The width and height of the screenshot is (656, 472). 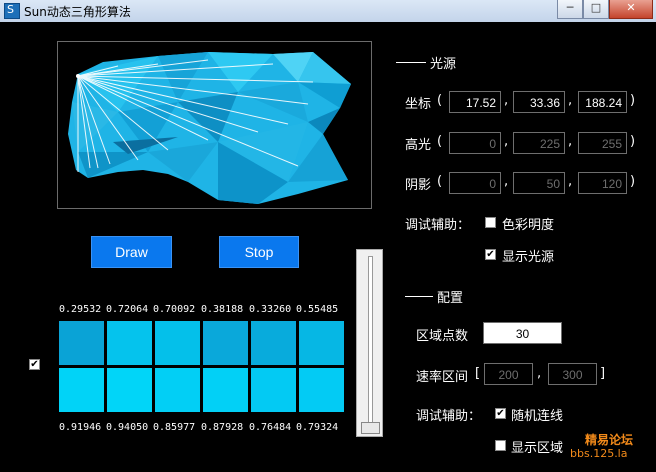 I want to click on app-icon: S, so click(x=12, y=11).